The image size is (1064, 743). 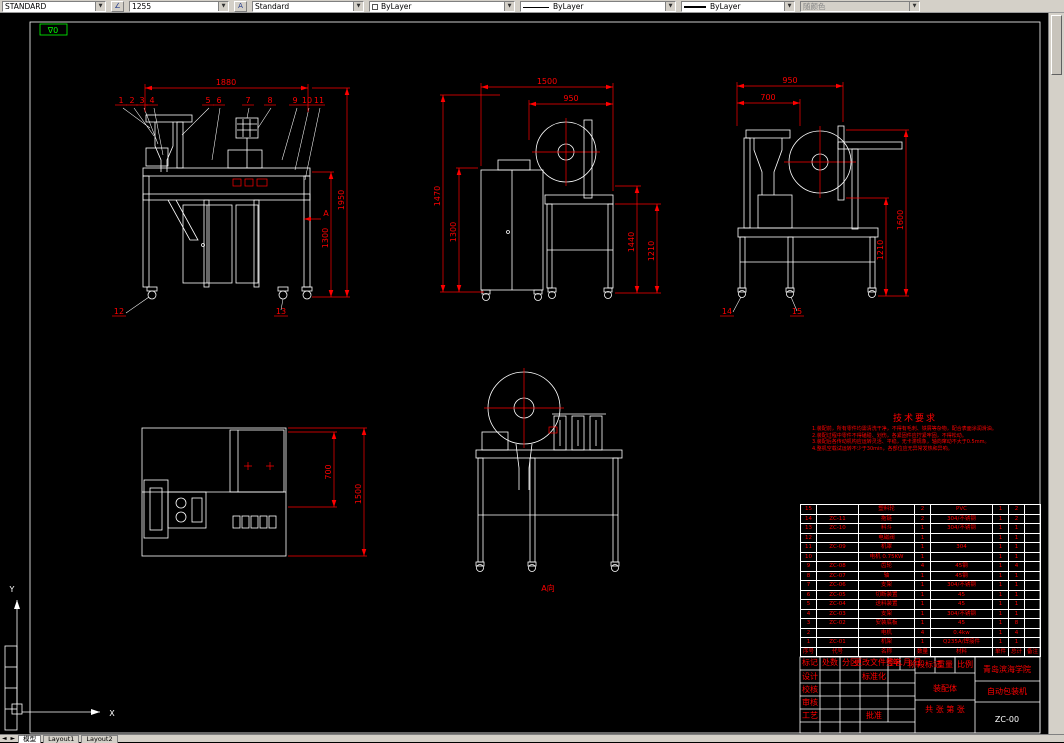 I want to click on bom-row: 4 ZC-03 支架 1 304/不锈钢 1 1, so click(x=920, y=613).